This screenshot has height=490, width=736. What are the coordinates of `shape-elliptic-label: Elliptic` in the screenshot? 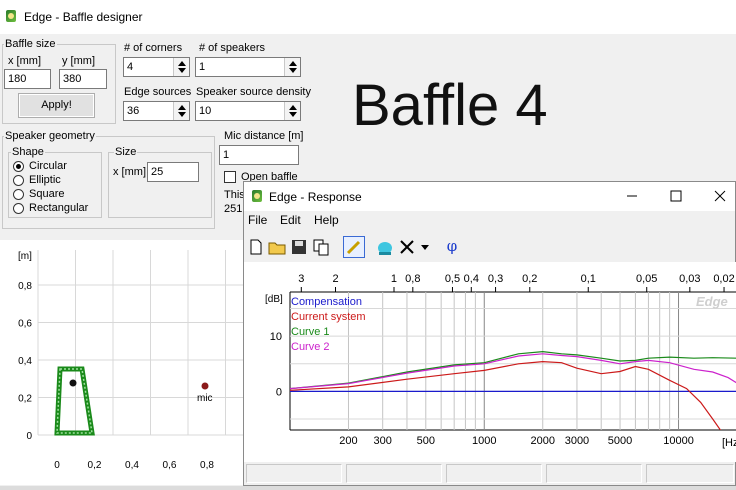 It's located at (45, 180).